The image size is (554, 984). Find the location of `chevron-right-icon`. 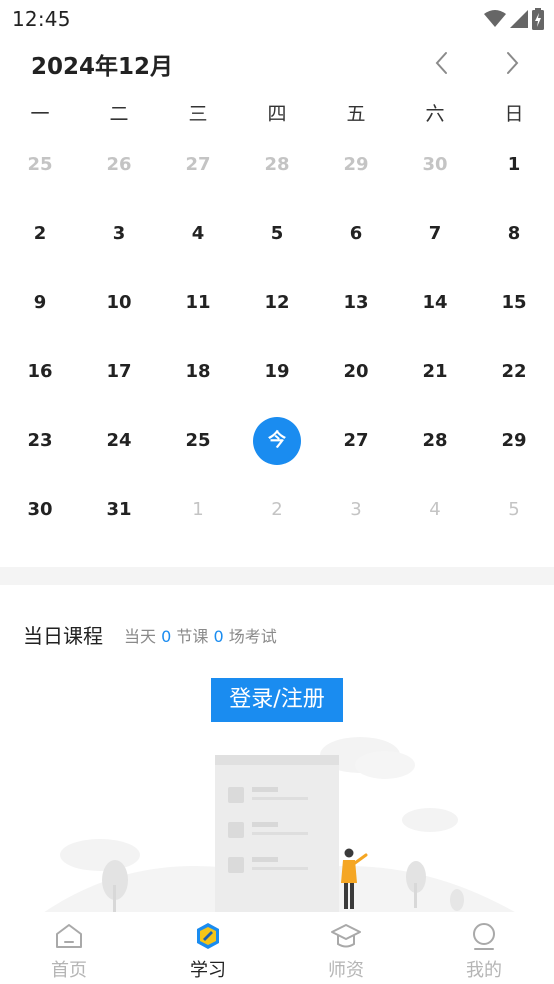

chevron-right-icon is located at coordinates (513, 63).